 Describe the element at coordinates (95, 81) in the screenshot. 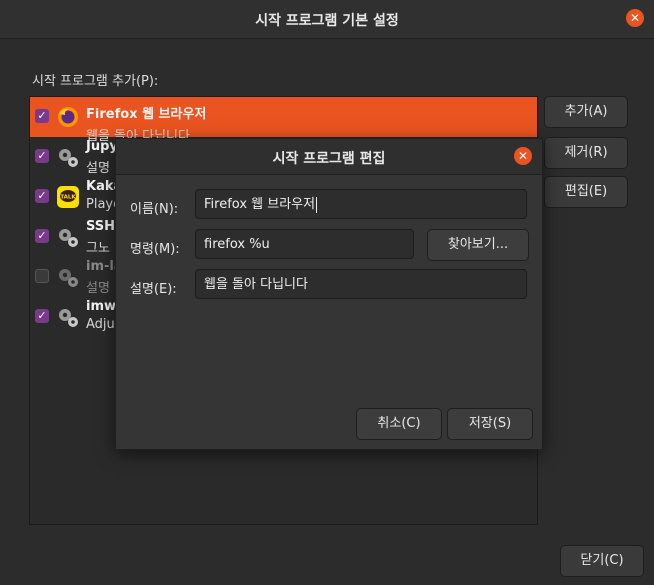

I see `startup-list-label: 시작 프로그램 추가(P):` at that location.